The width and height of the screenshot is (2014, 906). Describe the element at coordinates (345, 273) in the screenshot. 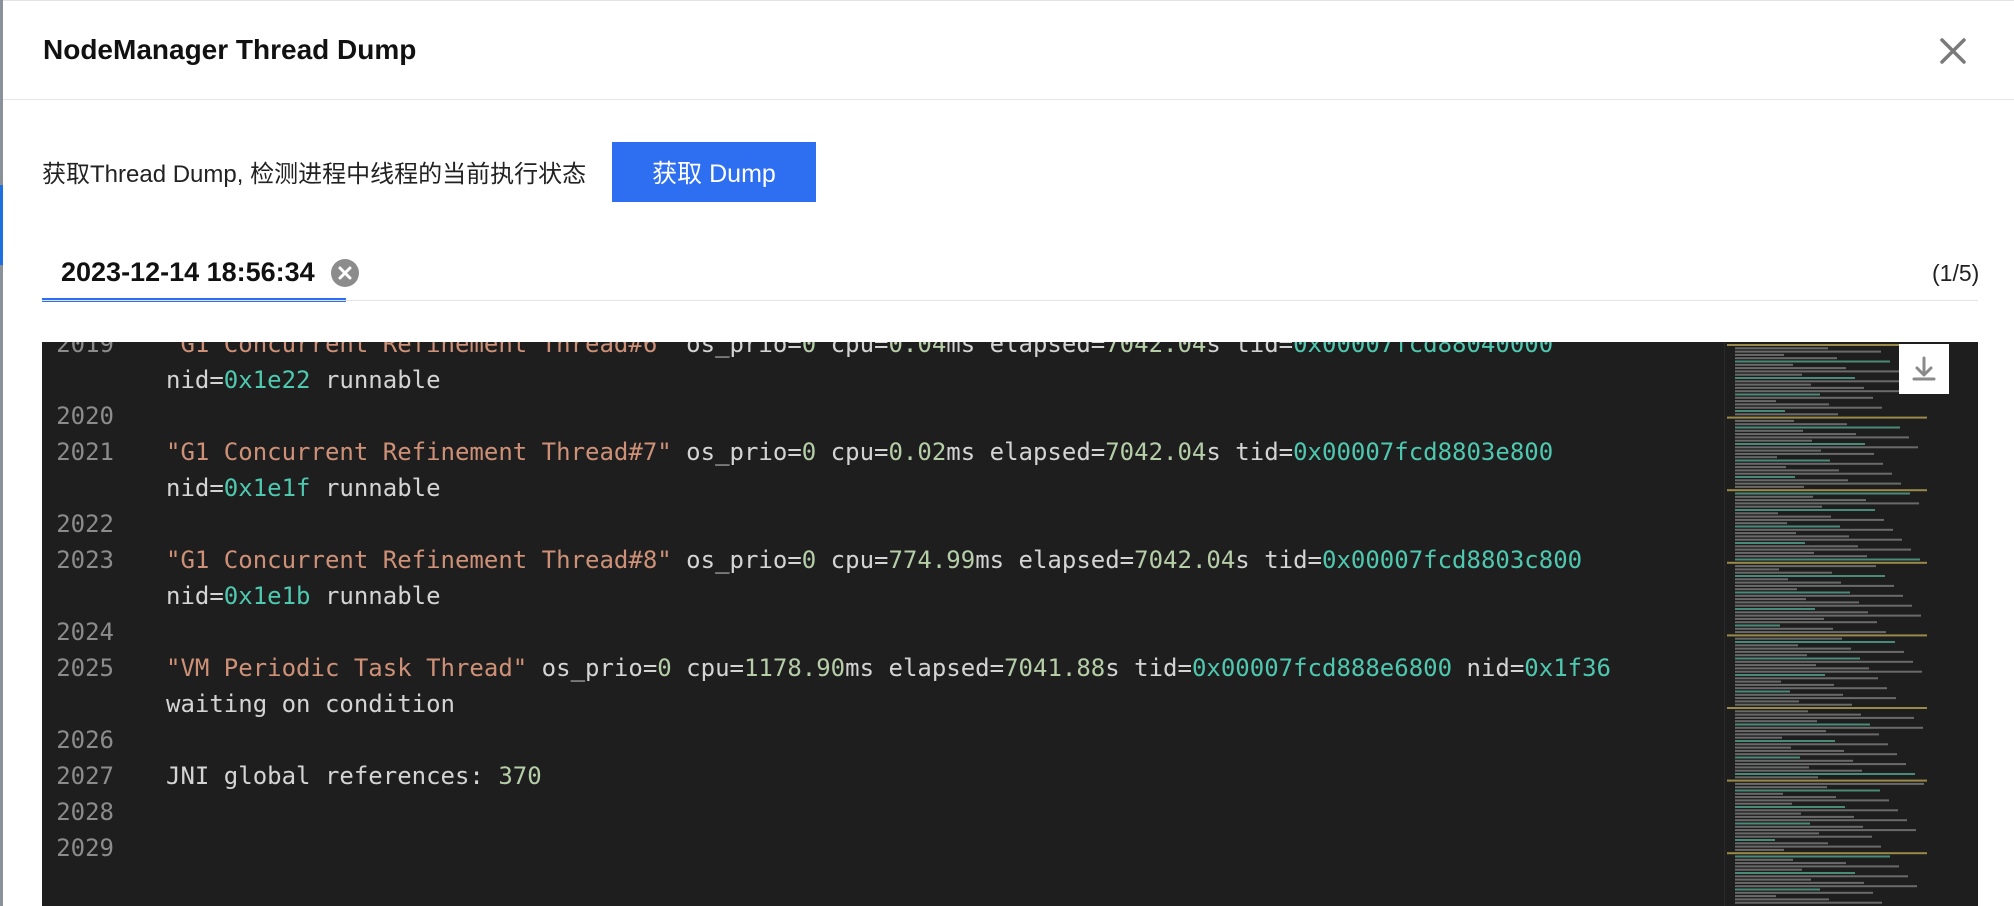

I see `clear-circle-icon` at that location.